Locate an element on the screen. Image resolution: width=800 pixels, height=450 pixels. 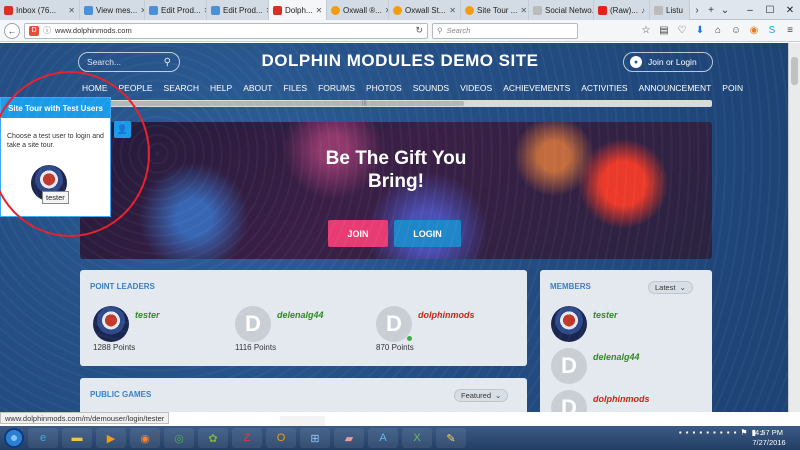
minimize-icon: – is located at coordinates (750, 10).